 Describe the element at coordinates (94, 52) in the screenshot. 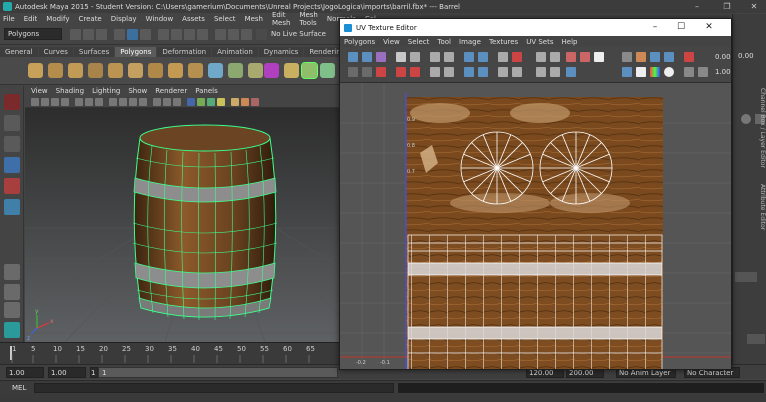

I see `shelf-tab-surfaces: Surfaces` at that location.